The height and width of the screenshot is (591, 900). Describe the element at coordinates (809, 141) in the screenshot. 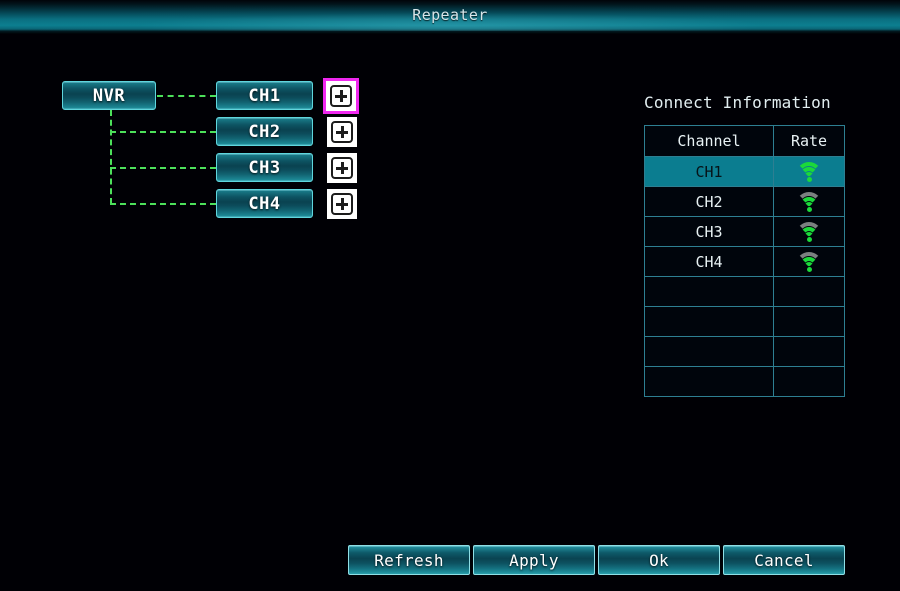

I see `column-header-rate: Rate` at that location.